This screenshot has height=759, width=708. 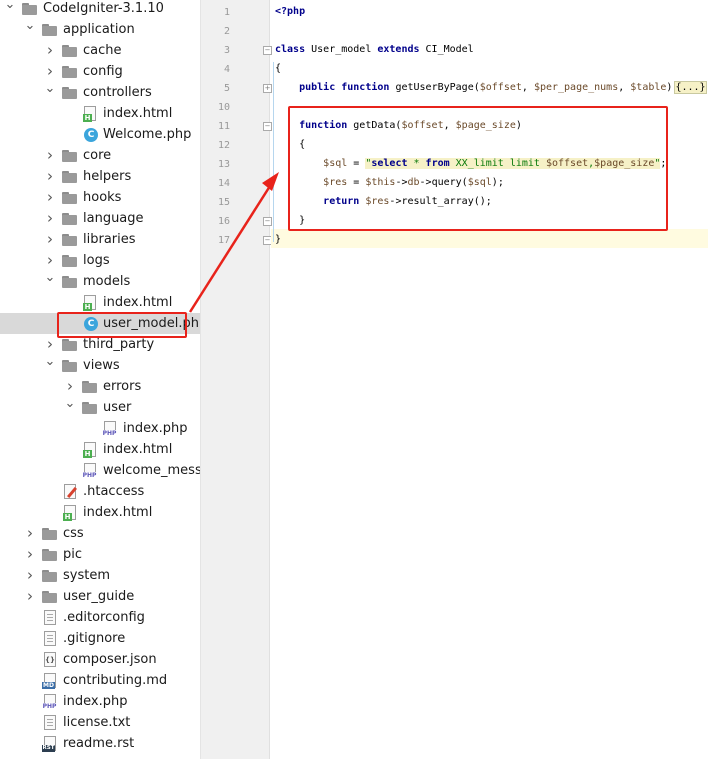 I want to click on tree-item: RST readme.rst, so click(x=100, y=743).